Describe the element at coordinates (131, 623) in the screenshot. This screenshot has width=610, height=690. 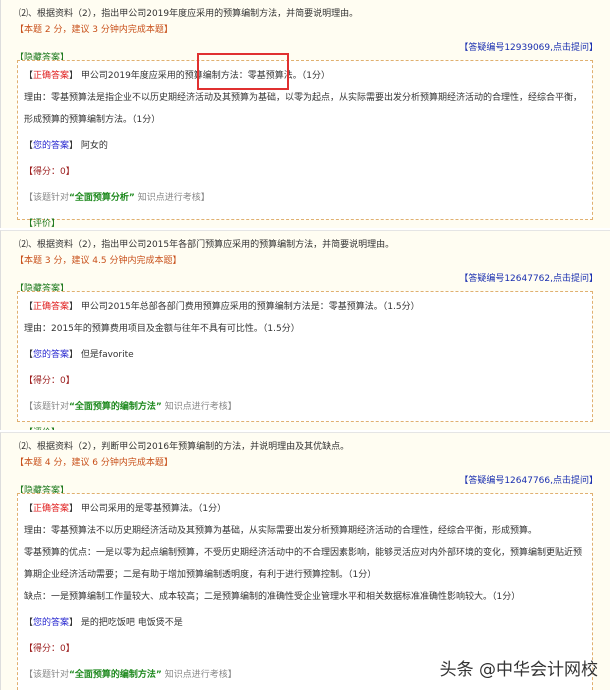
I see `your-answer-text: 是的把吃饭吧 电饭煲不是` at that location.